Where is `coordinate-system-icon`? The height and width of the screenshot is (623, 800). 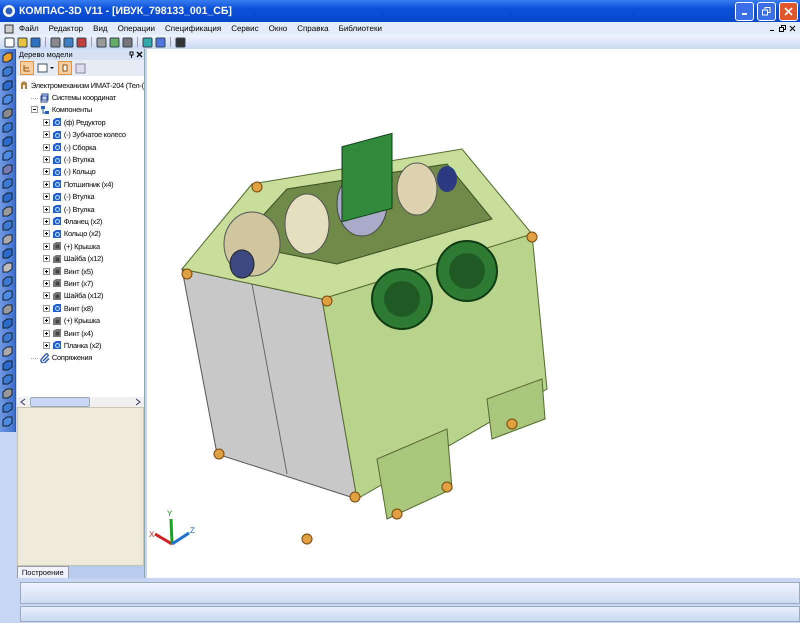
coordinate-system-icon is located at coordinates (45, 97).